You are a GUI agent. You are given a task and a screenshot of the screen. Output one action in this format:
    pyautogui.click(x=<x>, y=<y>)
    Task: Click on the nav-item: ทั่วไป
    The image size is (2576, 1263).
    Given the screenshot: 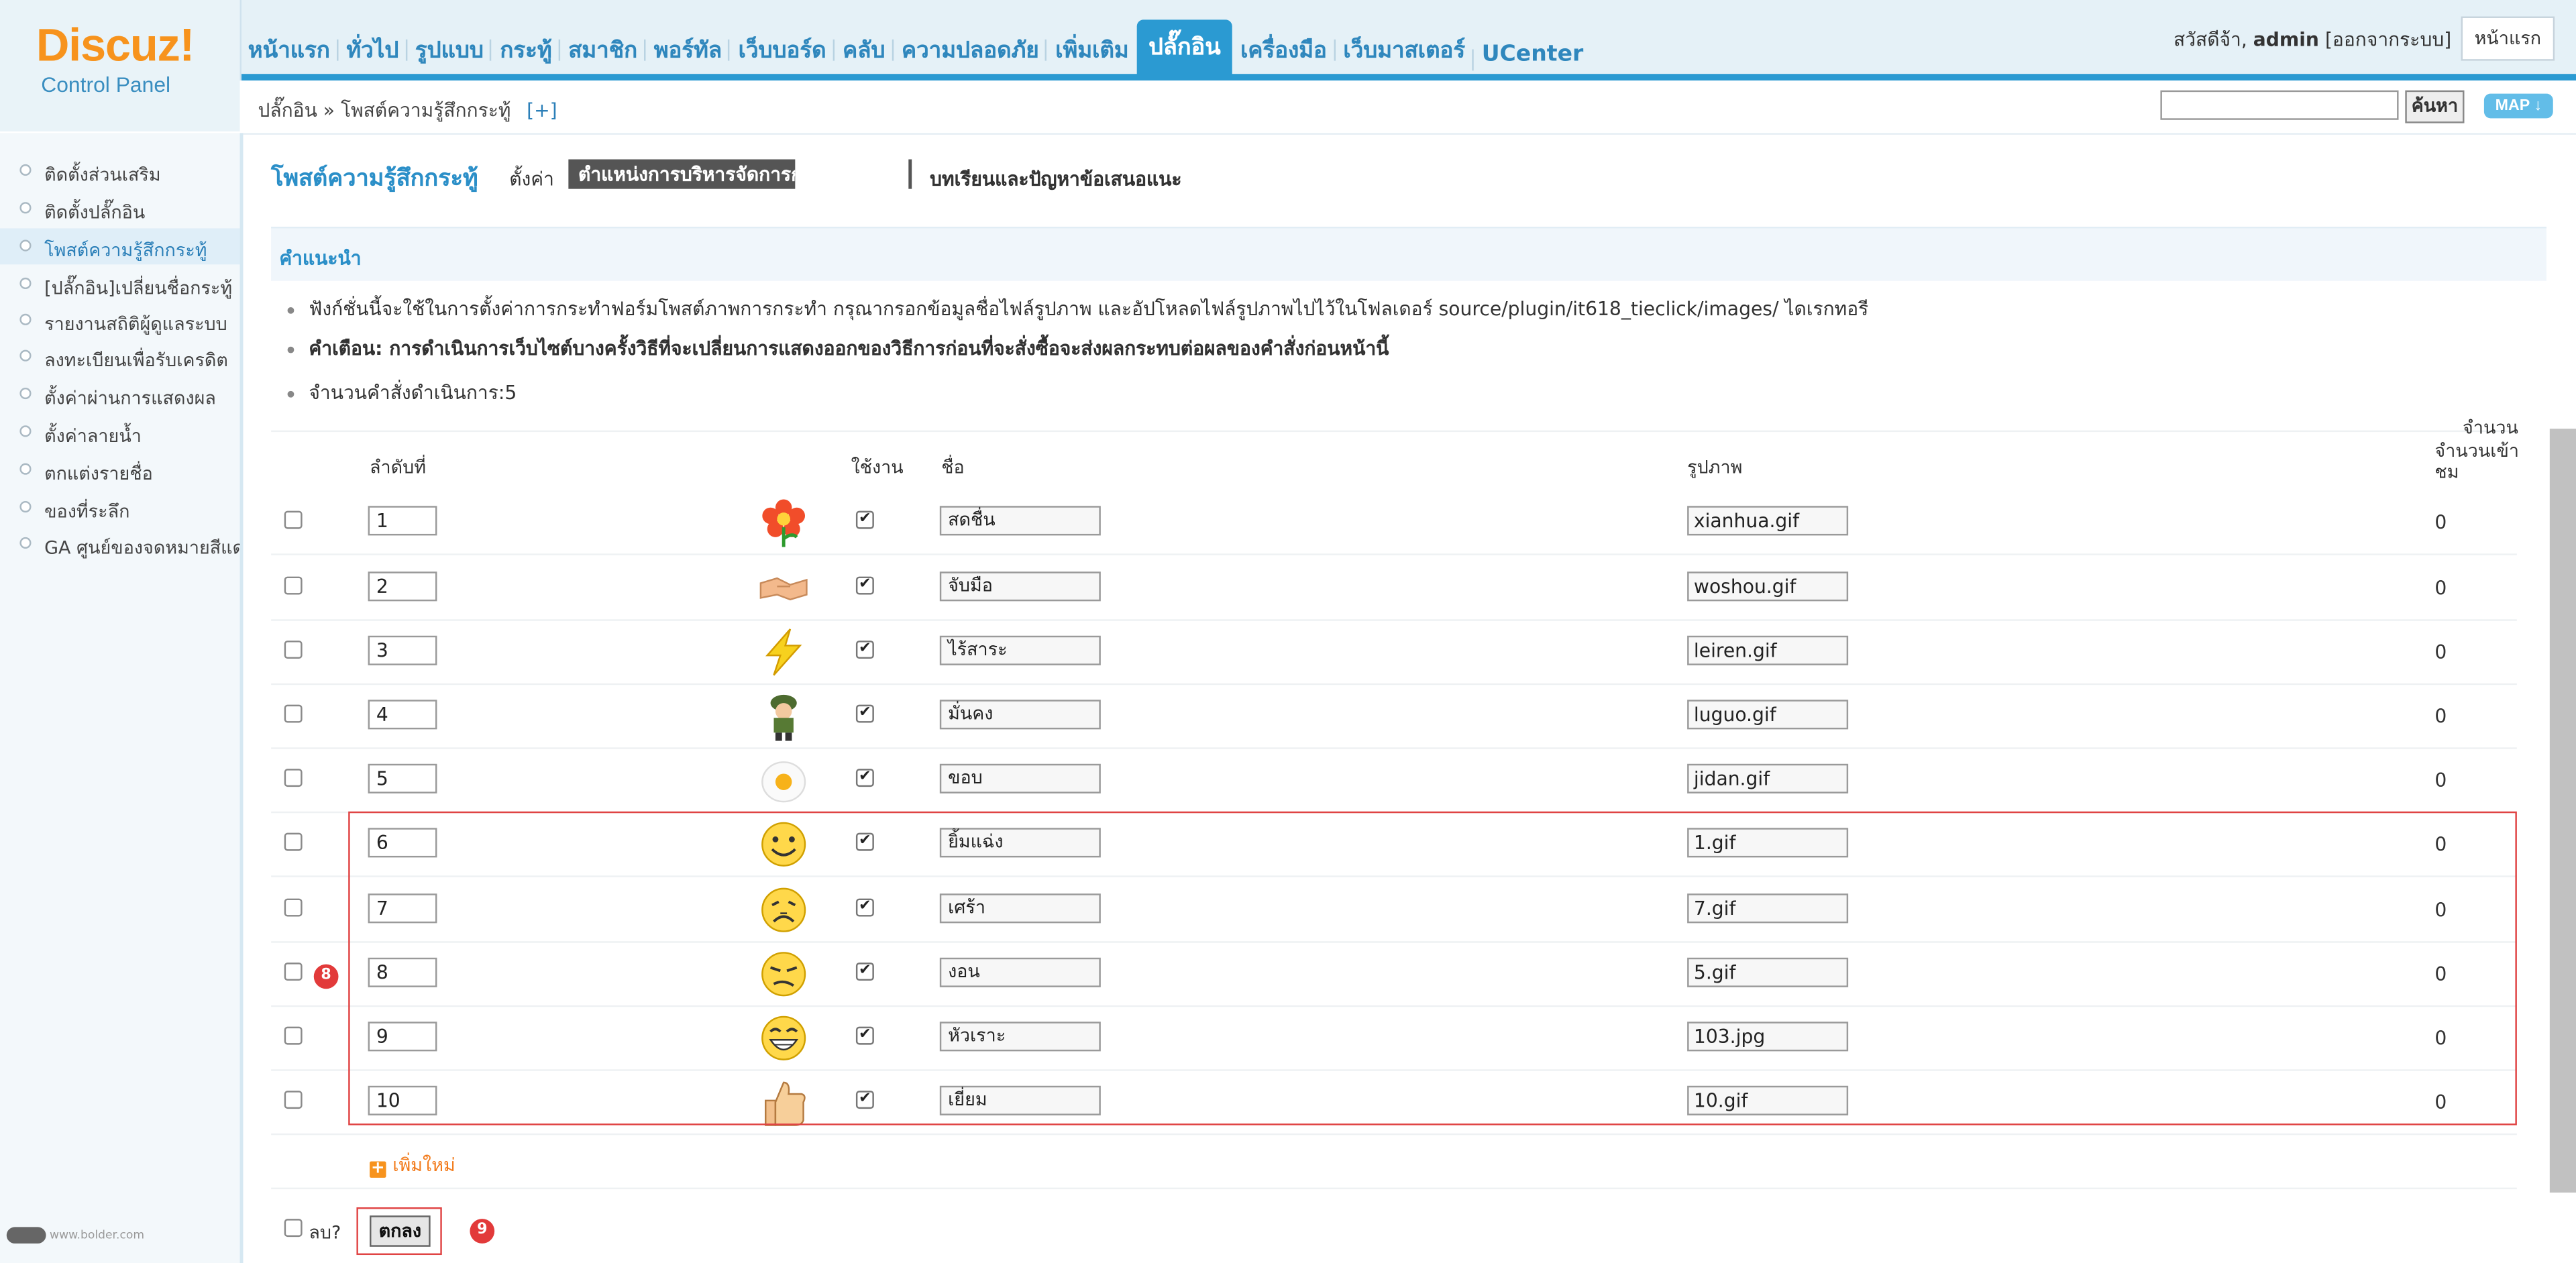 What is the action you would take?
    pyautogui.click(x=371, y=55)
    